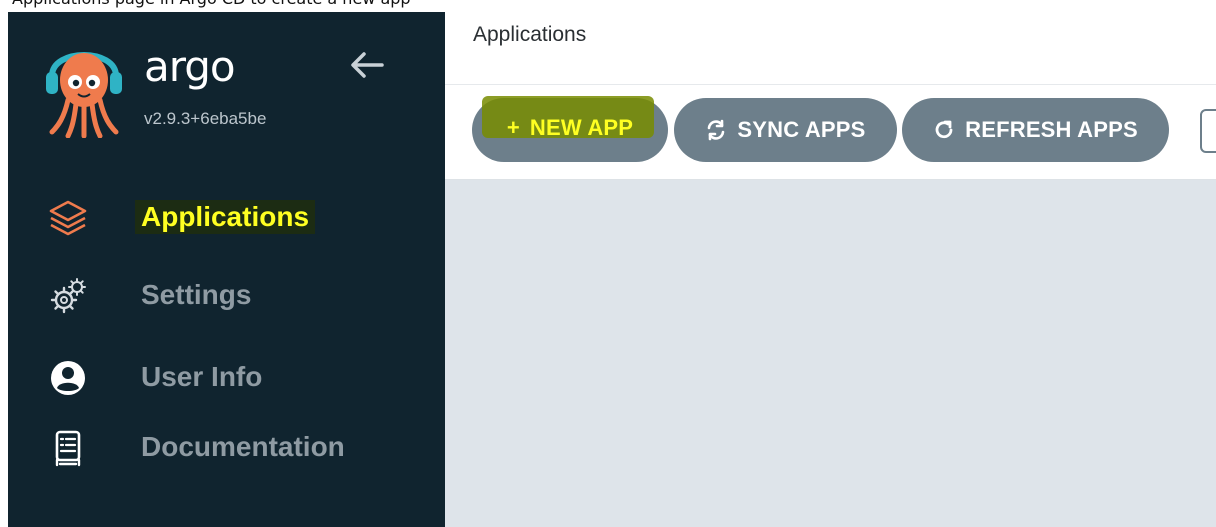 The image size is (1216, 527). I want to click on sidebar-item-settings: Settings, so click(238, 294).